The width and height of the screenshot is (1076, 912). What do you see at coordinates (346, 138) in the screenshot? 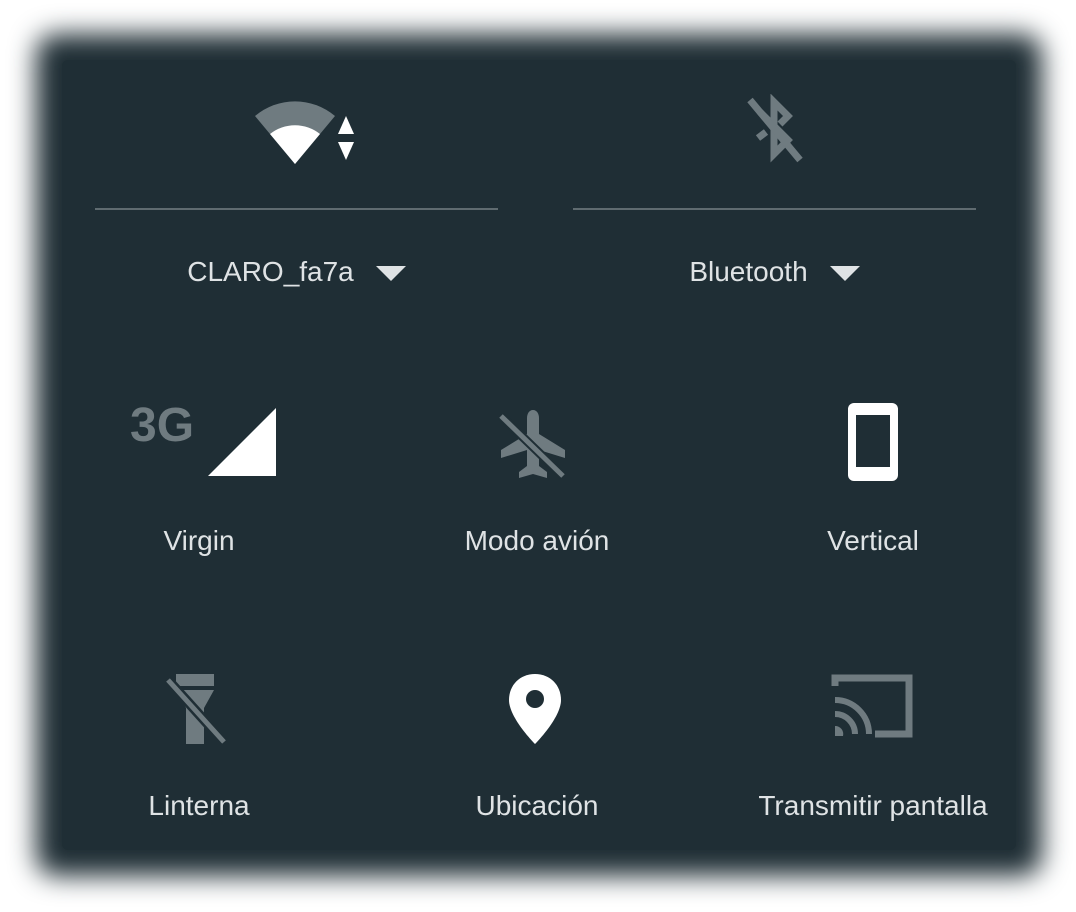
I see `data-activity-arrows-icon` at bounding box center [346, 138].